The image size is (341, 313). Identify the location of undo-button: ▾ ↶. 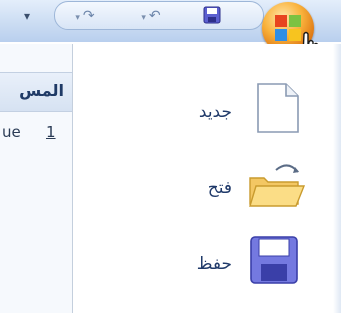
(151, 16).